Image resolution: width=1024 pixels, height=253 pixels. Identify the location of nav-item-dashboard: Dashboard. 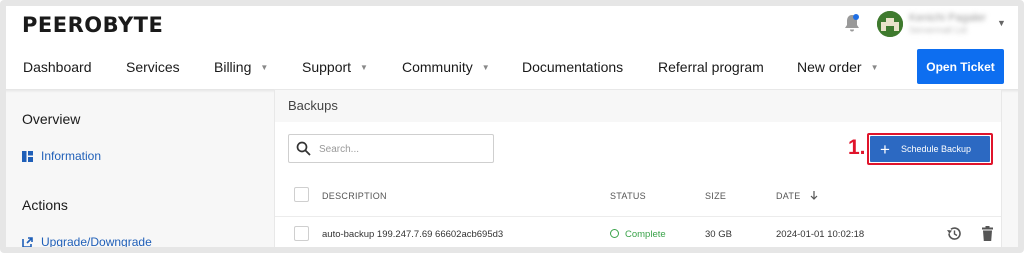
(57, 67).